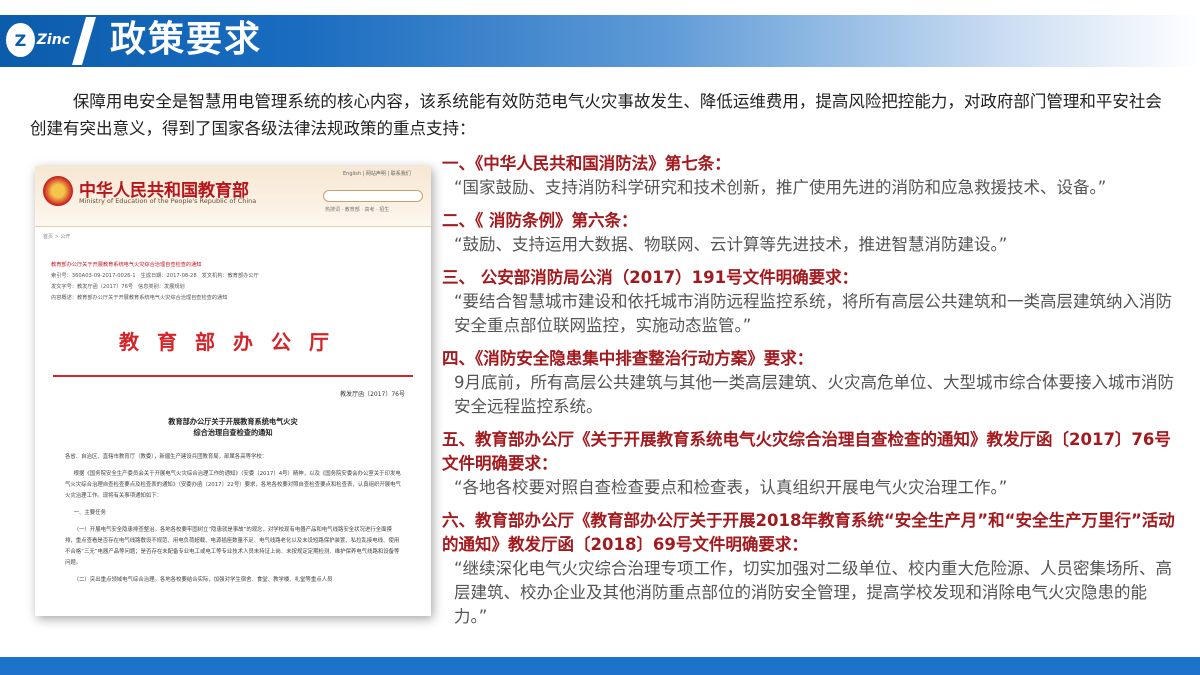 Image resolution: width=1200 pixels, height=675 pixels. I want to click on document-hot-words: 热搜词 · 教育部 · 高考 · 招生, so click(357, 210).